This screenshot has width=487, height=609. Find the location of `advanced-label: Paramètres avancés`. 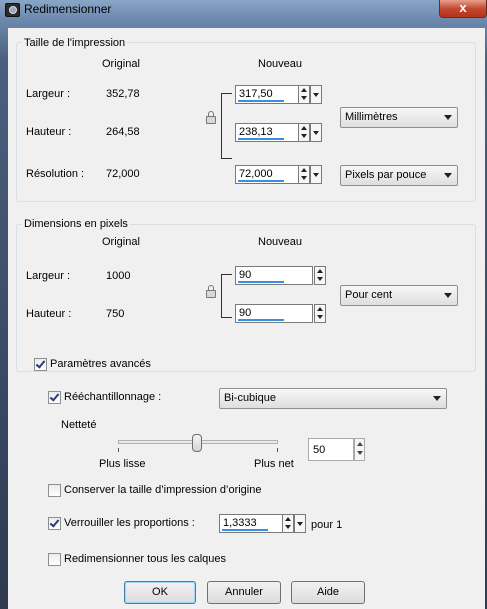

advanced-label: Paramètres avancés is located at coordinates (100, 364).